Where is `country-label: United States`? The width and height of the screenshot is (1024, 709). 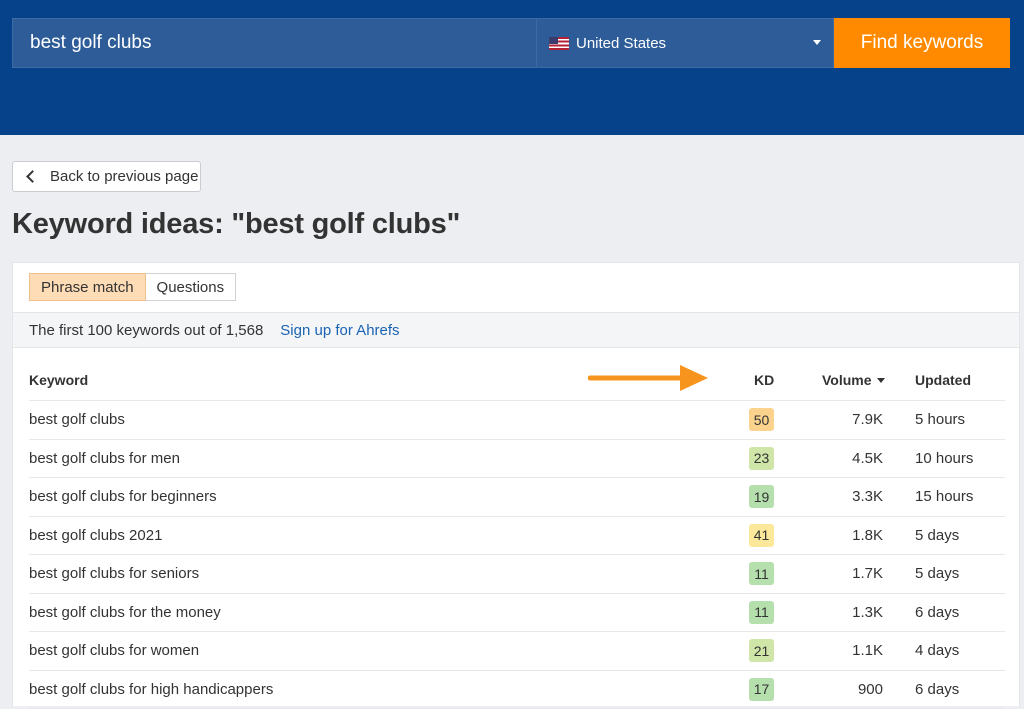 country-label: United States is located at coordinates (621, 43).